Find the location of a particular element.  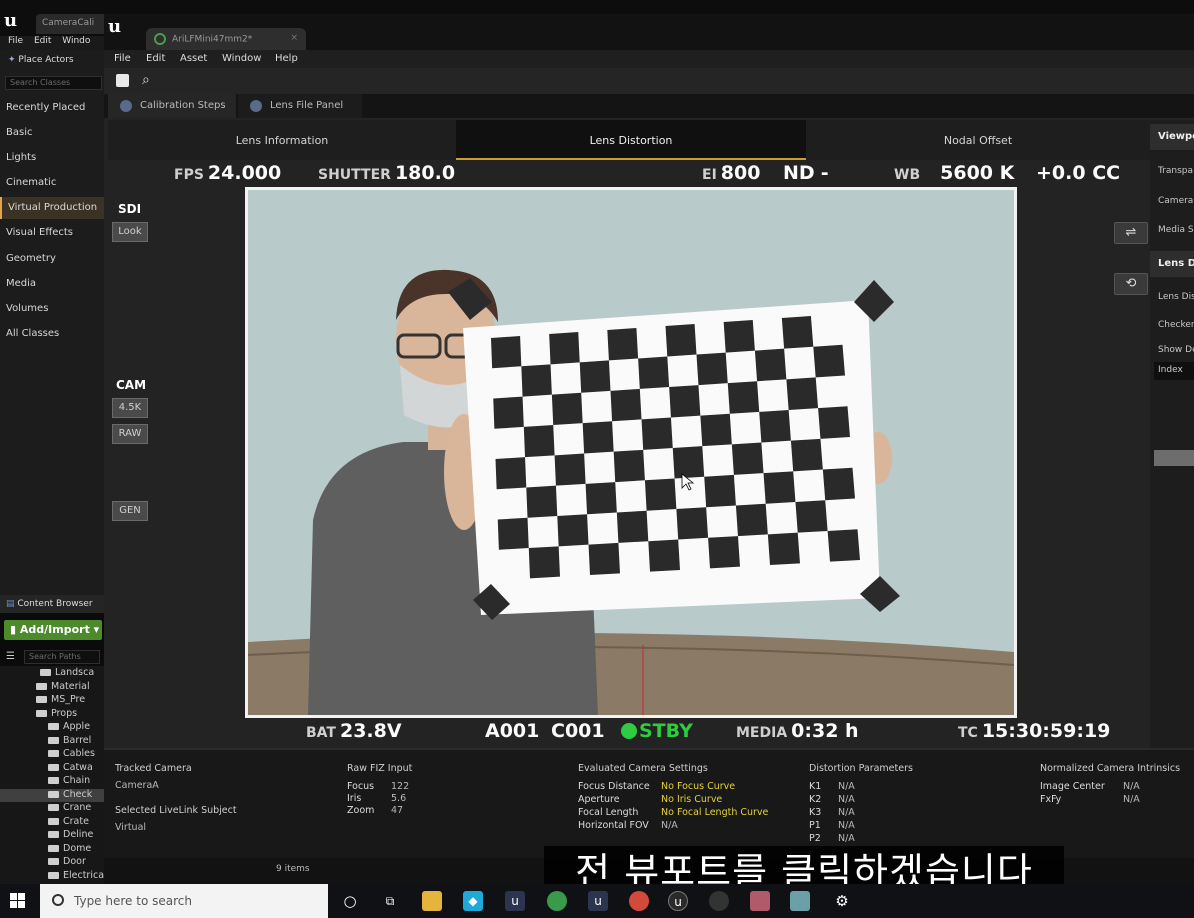

folder-item: Apple is located at coordinates (52, 727).